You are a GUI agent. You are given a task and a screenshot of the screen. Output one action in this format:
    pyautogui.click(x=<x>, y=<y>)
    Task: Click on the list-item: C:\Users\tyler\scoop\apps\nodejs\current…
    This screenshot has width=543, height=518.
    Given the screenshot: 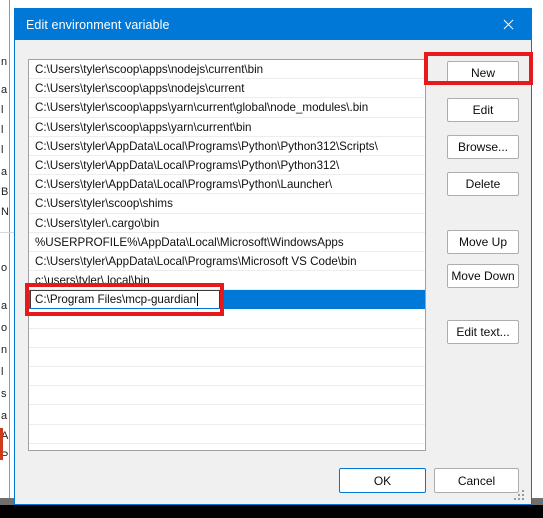 What is the action you would take?
    pyautogui.click(x=227, y=70)
    